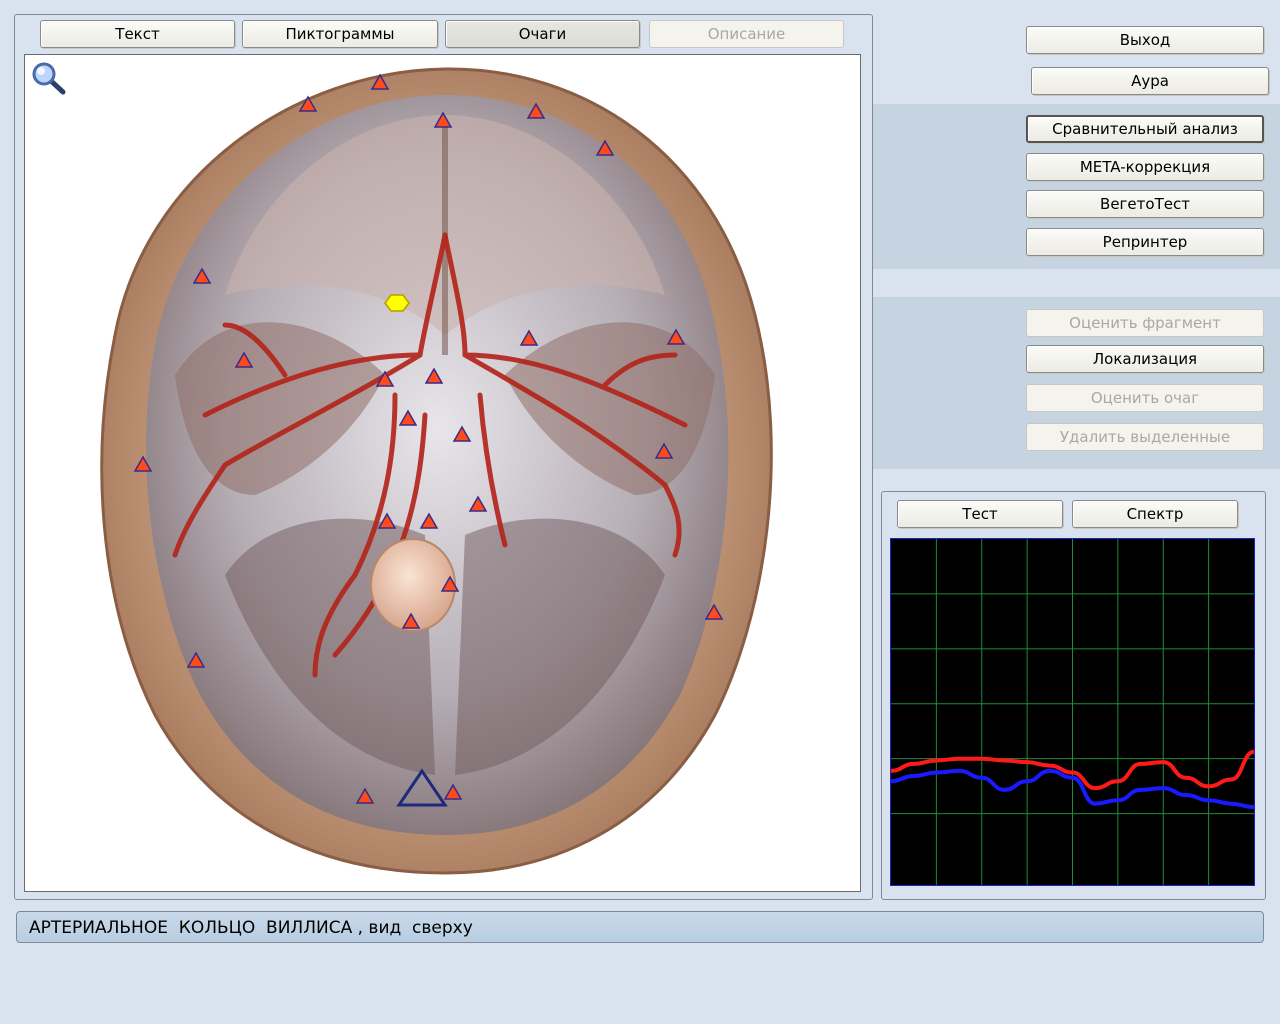 The image size is (1280, 1024). I want to click on caption-bar: АРТЕРИАЛЬНОЕ КОЛЬЦО ВИЛЛИСА , вид сверху, so click(640, 927).